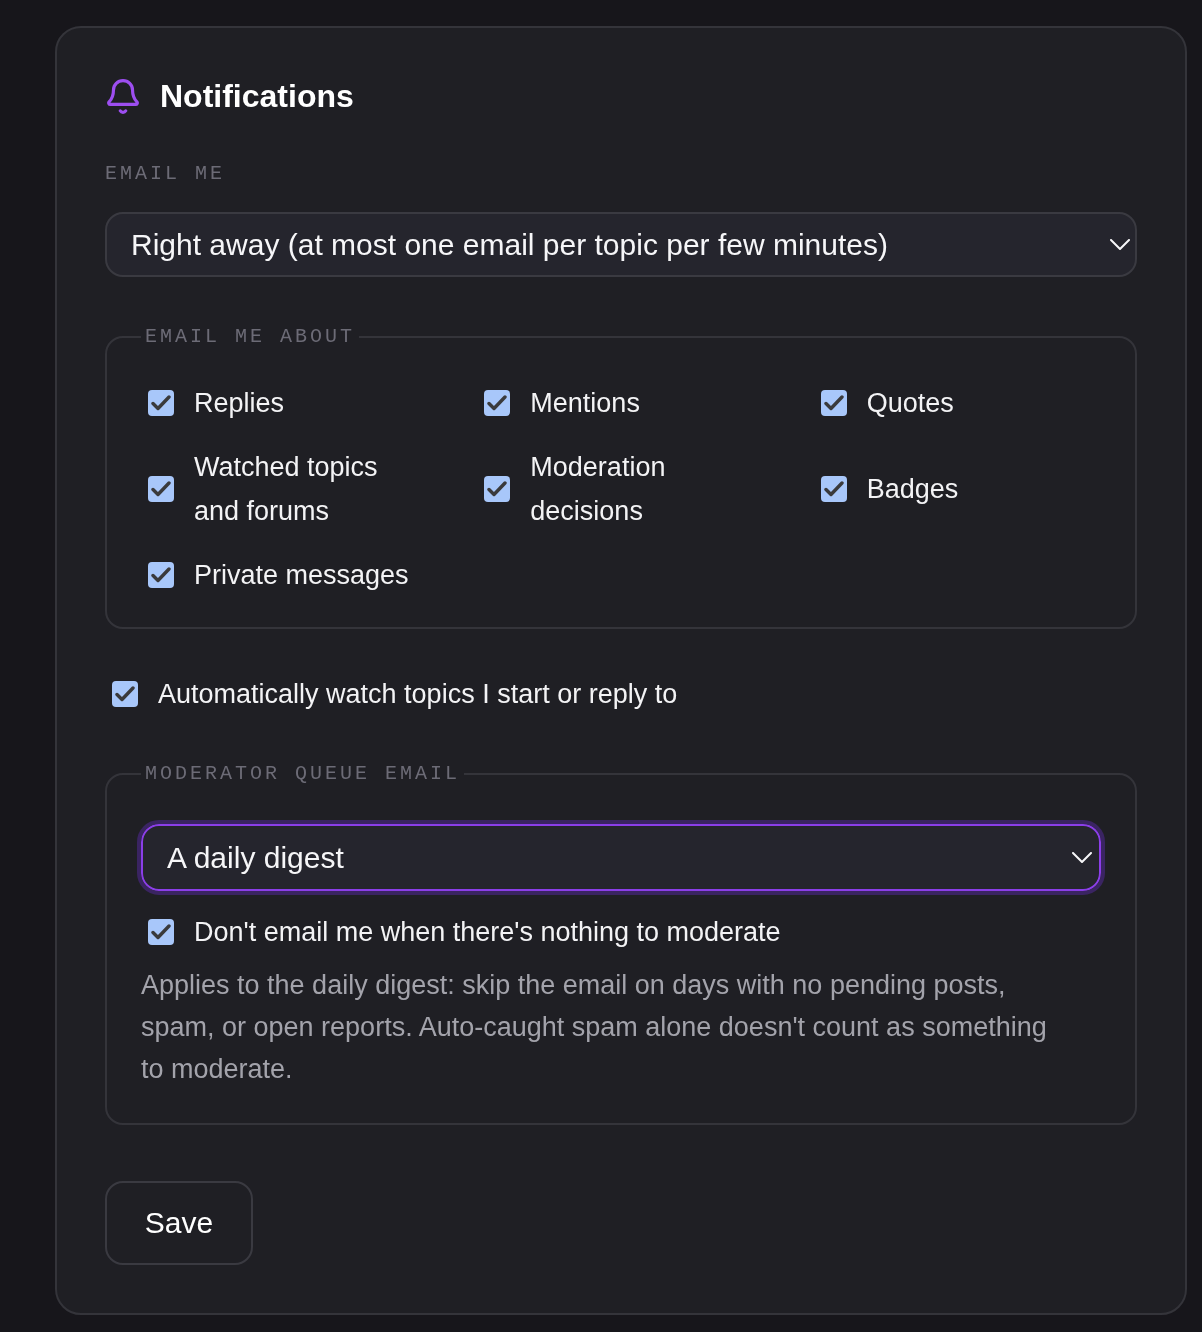  What do you see at coordinates (487, 932) in the screenshot?
I see `checkbox-label: Don't email me when there's nothing to moderate` at bounding box center [487, 932].